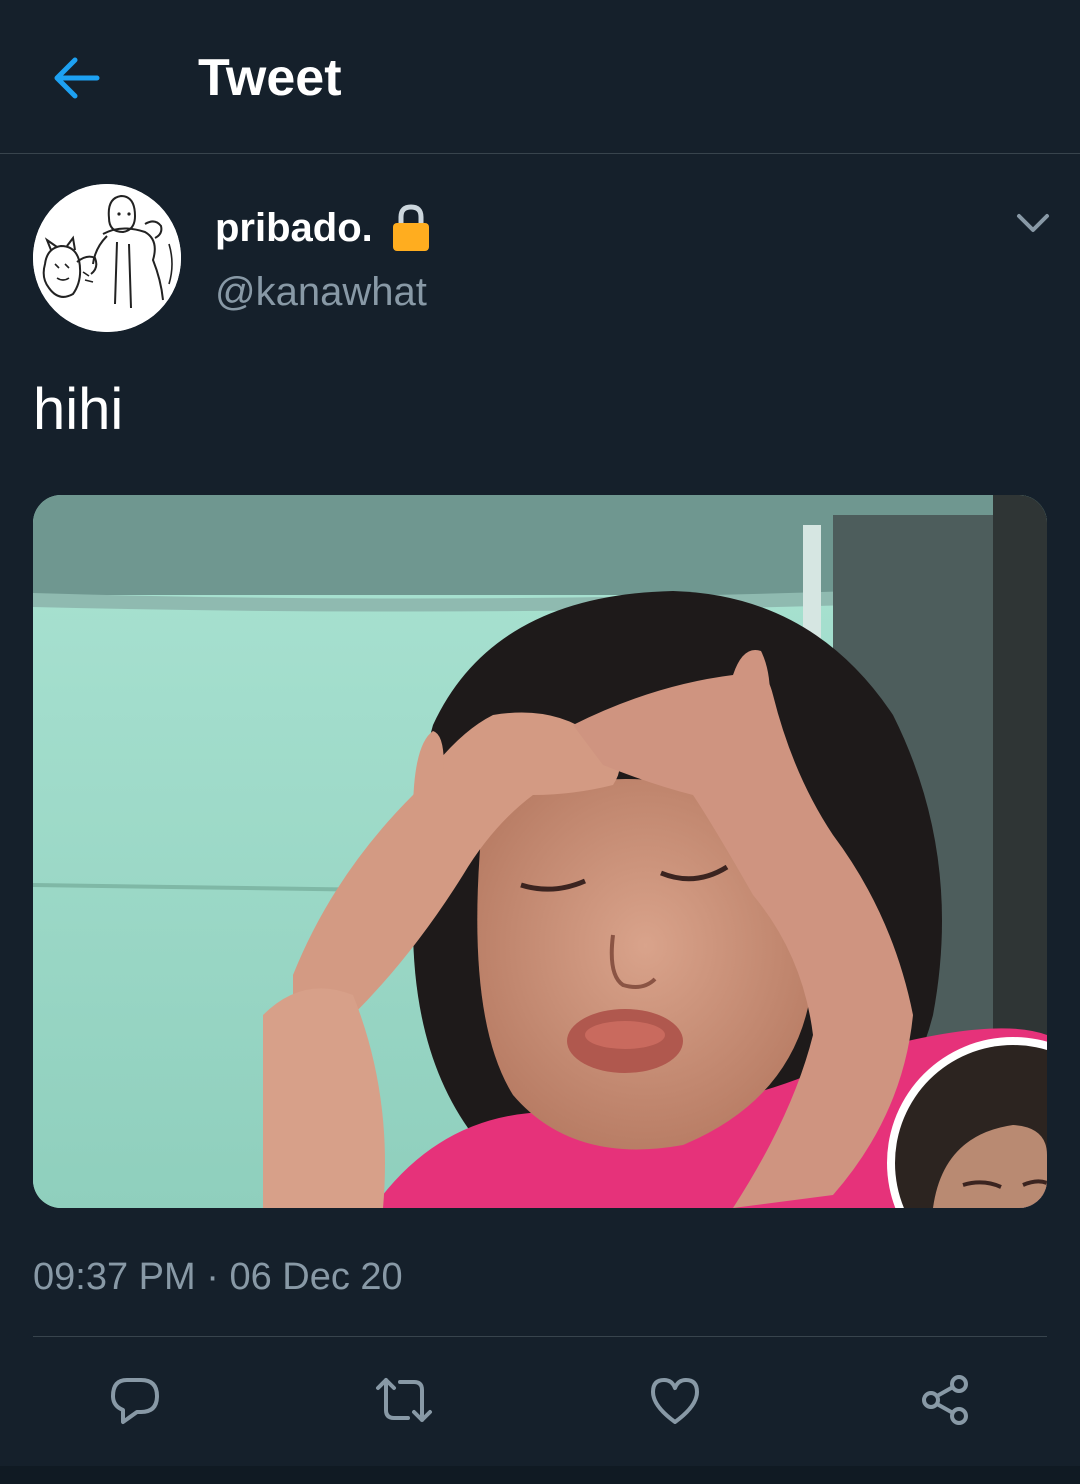 This screenshot has width=1080, height=1484. Describe the element at coordinates (540, 77) in the screenshot. I see `top-bar: Tweet` at that location.